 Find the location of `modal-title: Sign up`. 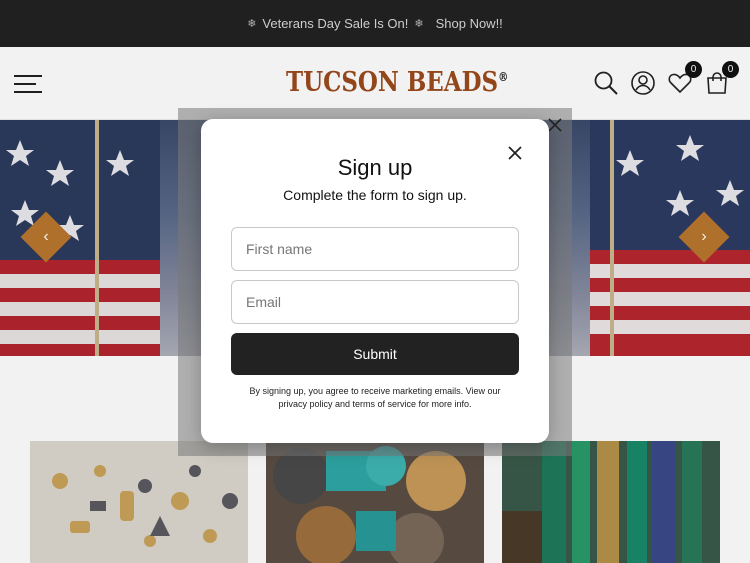

modal-title: Sign up is located at coordinates (375, 167).